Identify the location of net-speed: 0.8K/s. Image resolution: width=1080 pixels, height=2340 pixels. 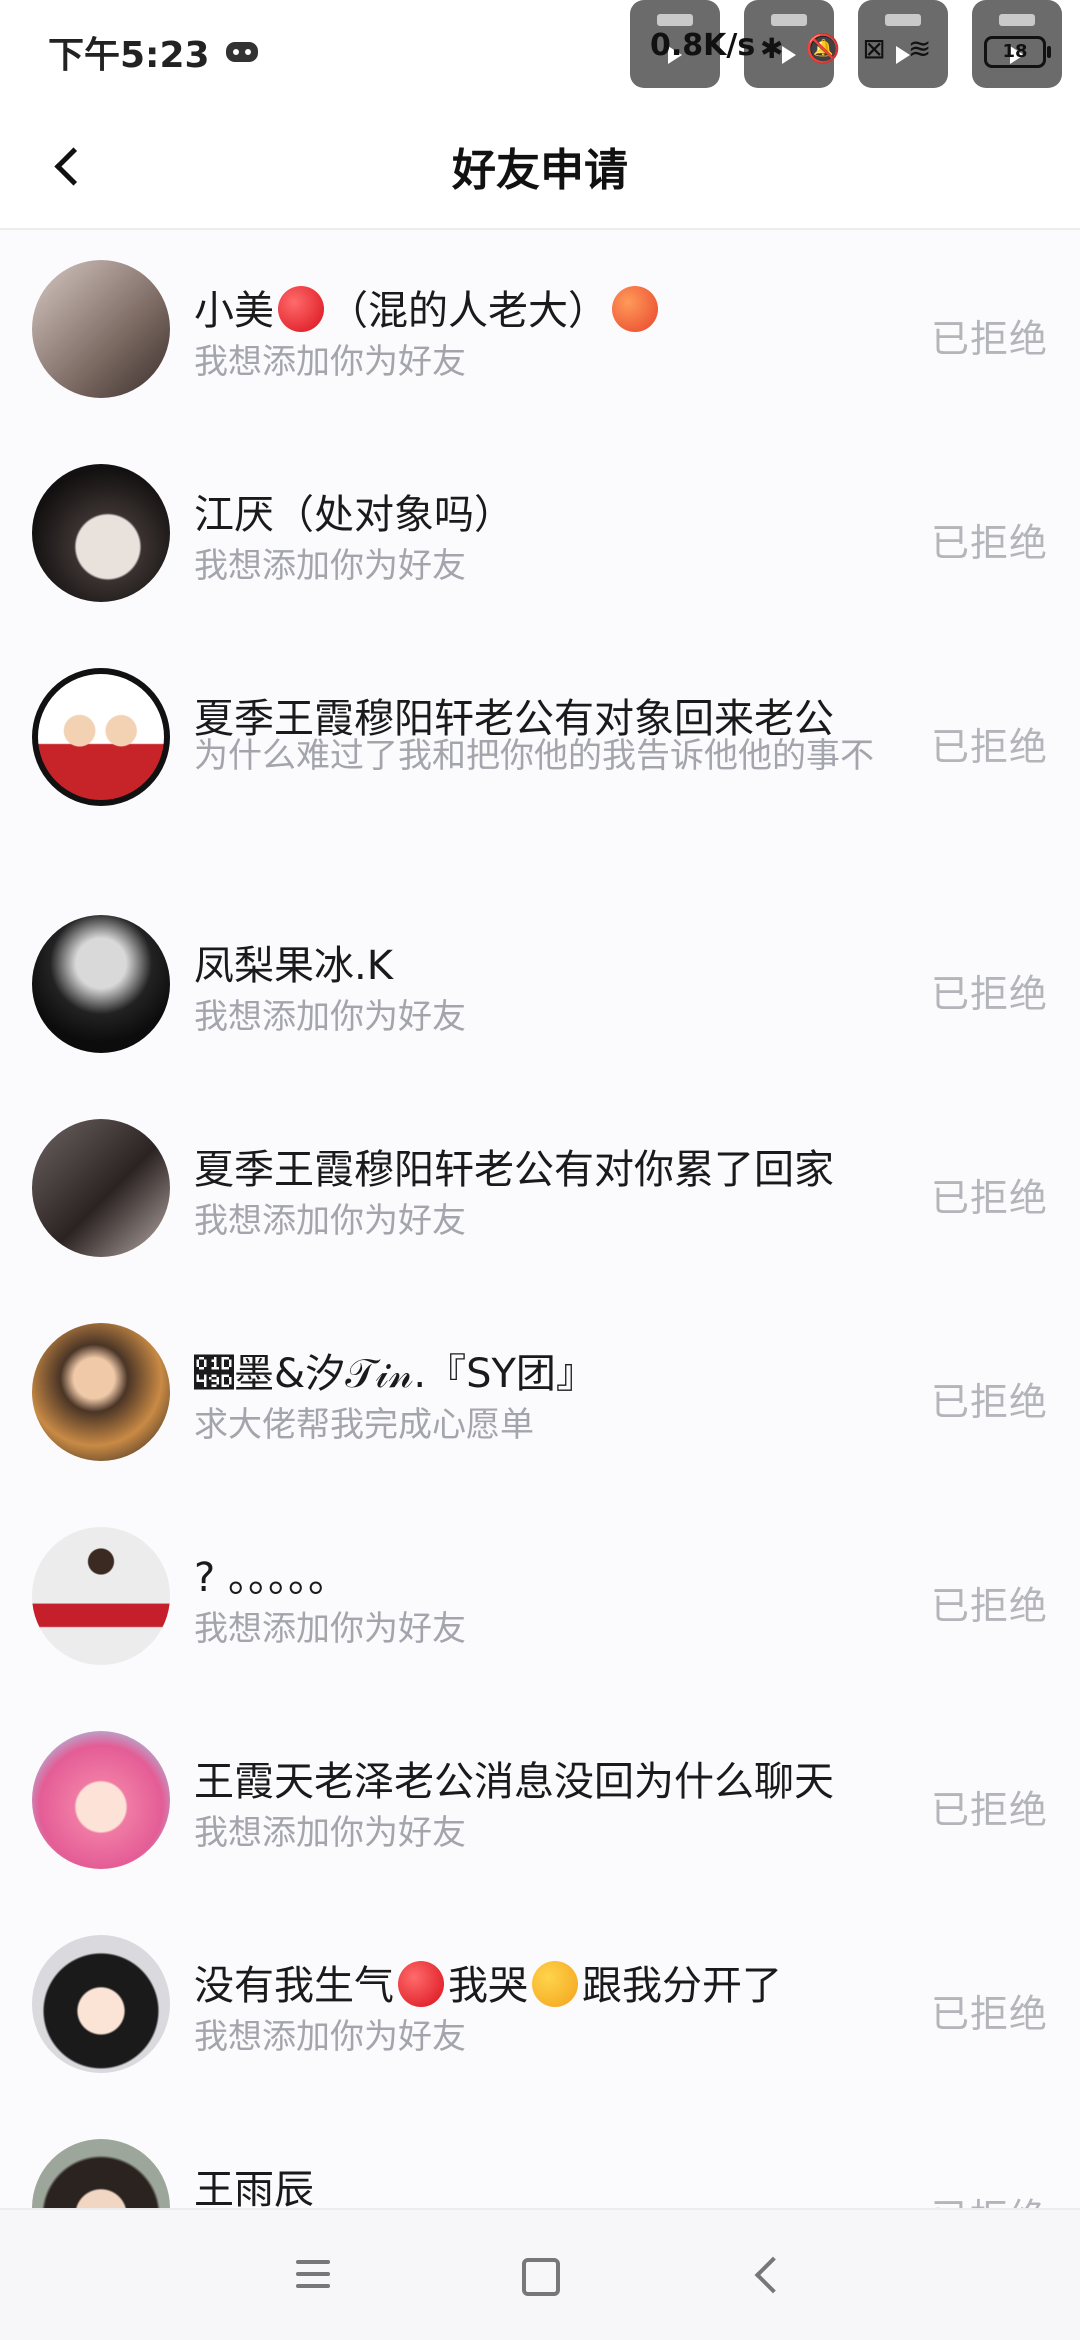
(703, 45).